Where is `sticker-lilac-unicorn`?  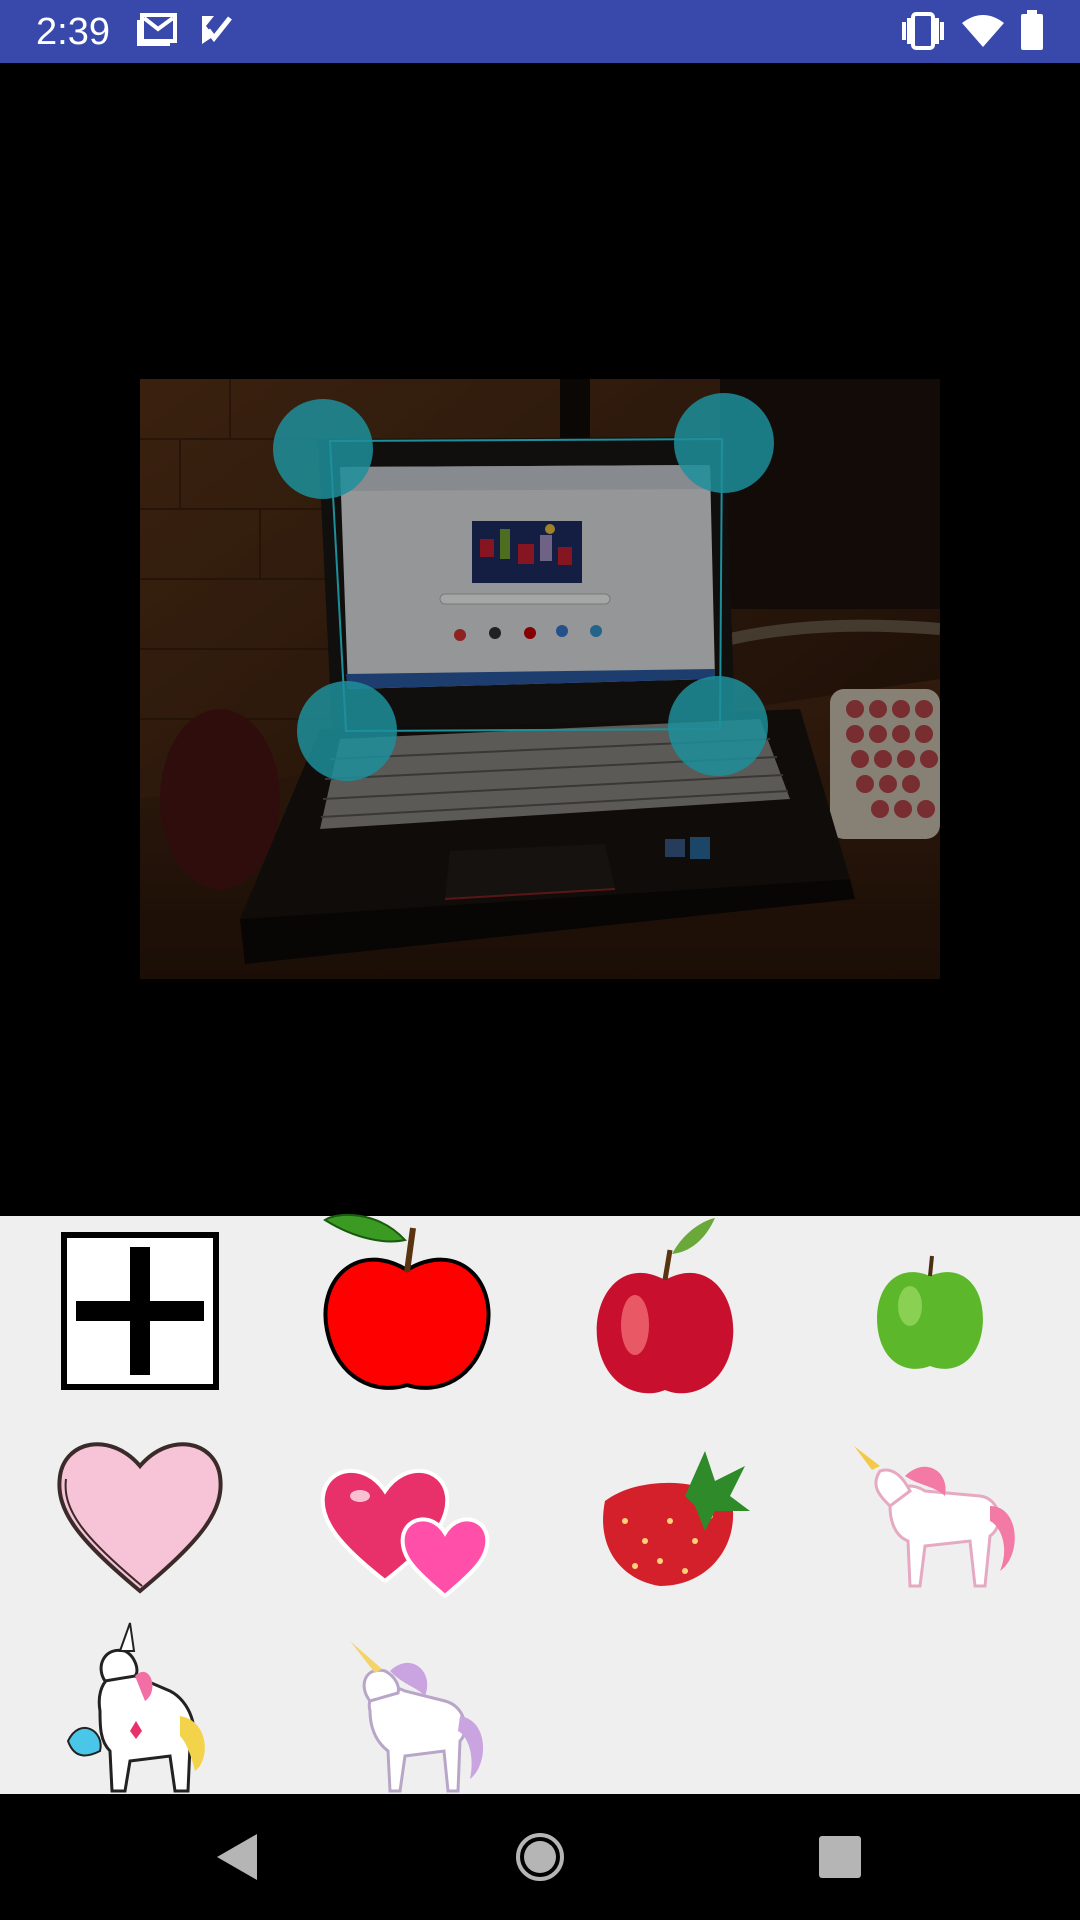 sticker-lilac-unicorn is located at coordinates (405, 1716).